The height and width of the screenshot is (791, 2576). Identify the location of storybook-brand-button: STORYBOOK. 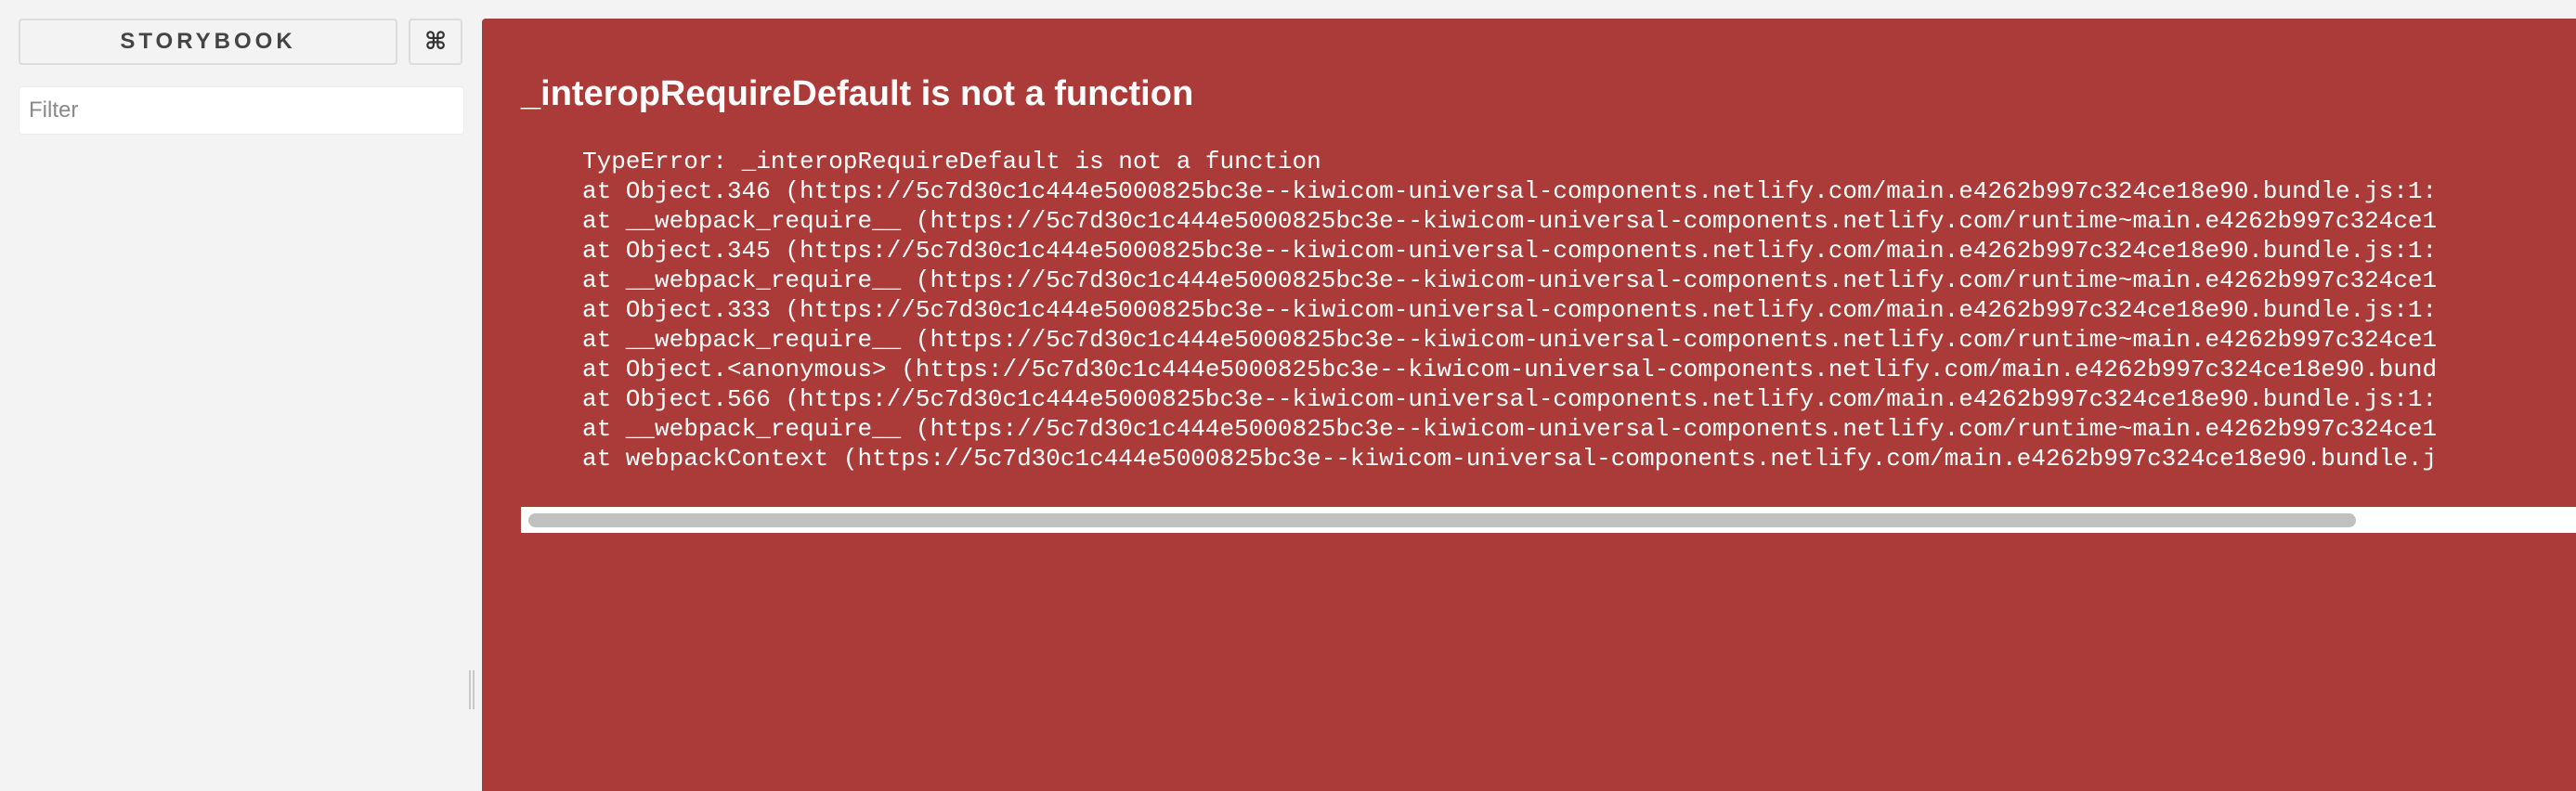
(208, 42).